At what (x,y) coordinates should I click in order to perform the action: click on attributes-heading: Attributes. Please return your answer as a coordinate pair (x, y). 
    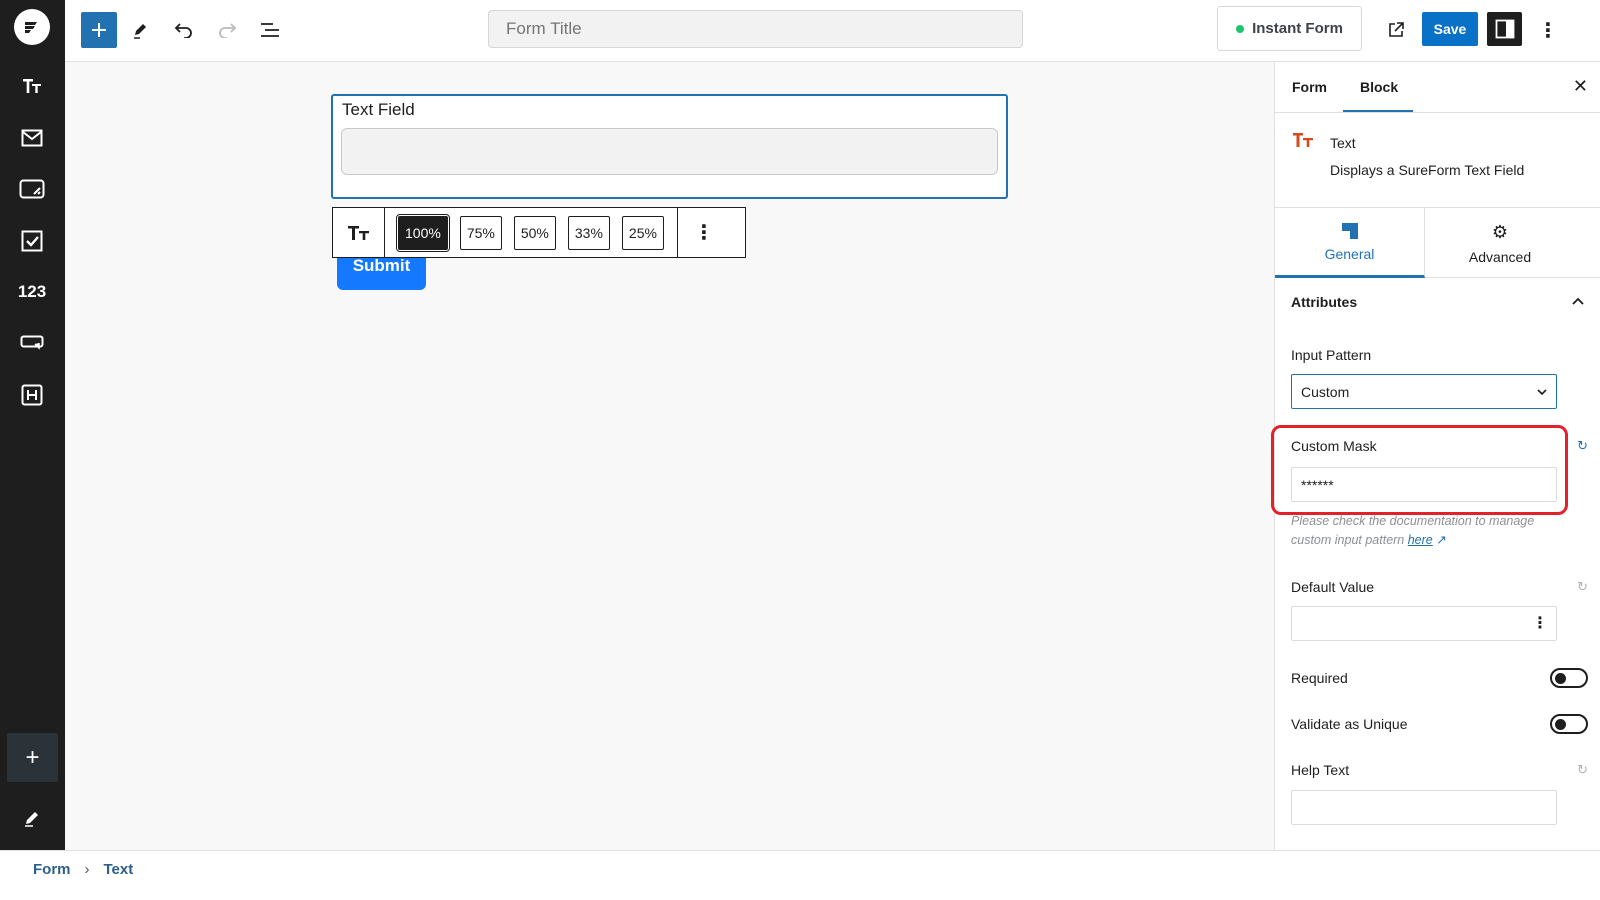
    Looking at the image, I should click on (1324, 302).